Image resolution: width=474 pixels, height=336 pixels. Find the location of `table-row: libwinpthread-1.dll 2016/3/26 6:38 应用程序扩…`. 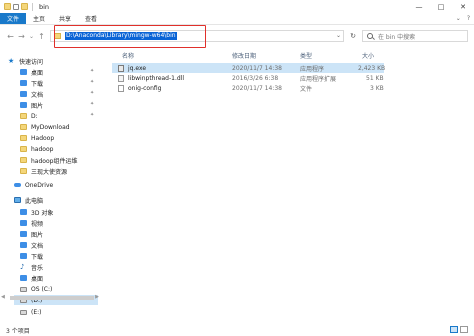

table-row: libwinpthread-1.dll 2016/3/26 6:38 应用程序扩… is located at coordinates (248, 78).